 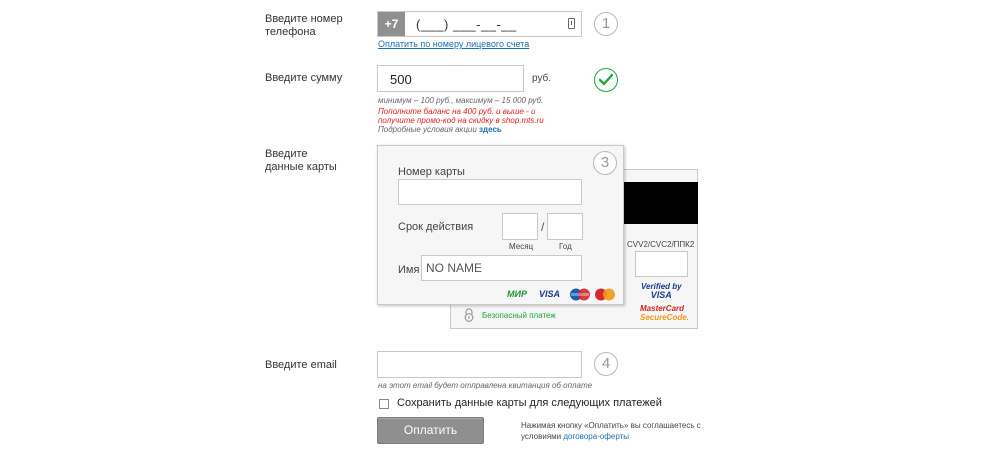 What do you see at coordinates (541, 436) in the screenshot?
I see `terms-line2: условиями` at bounding box center [541, 436].